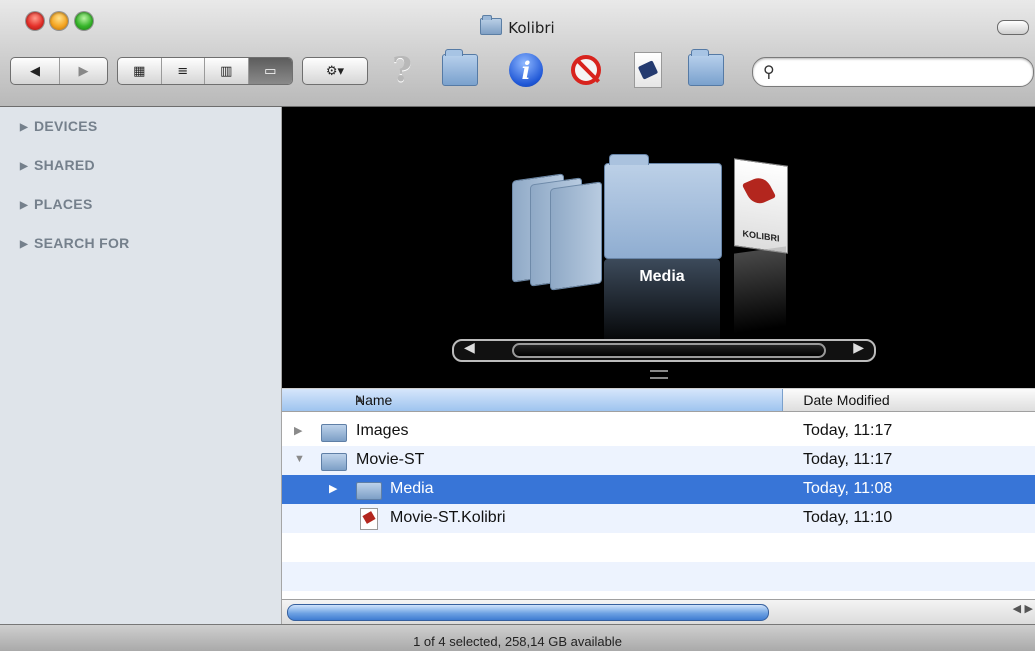 The height and width of the screenshot is (651, 1035). I want to click on gear-icon: ⚙▾, so click(335, 71).